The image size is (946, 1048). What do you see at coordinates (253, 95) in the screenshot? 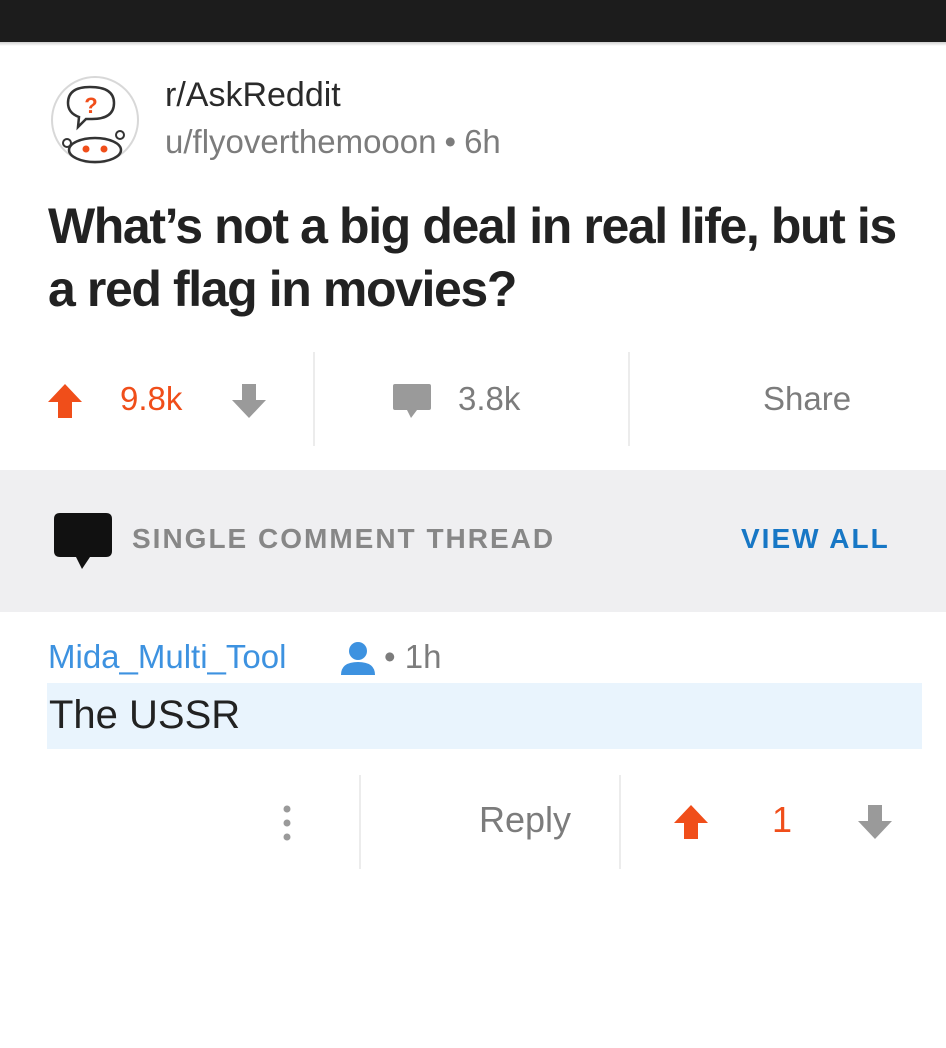
I see `subreddit-name: r/AskReddit` at bounding box center [253, 95].